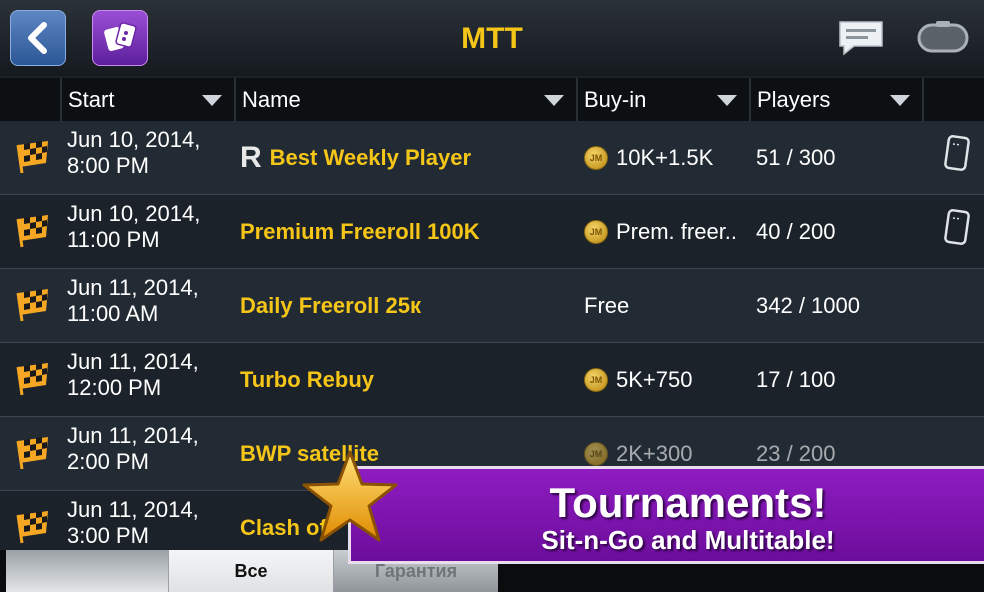  Describe the element at coordinates (350, 496) in the screenshot. I see `star-icon` at that location.